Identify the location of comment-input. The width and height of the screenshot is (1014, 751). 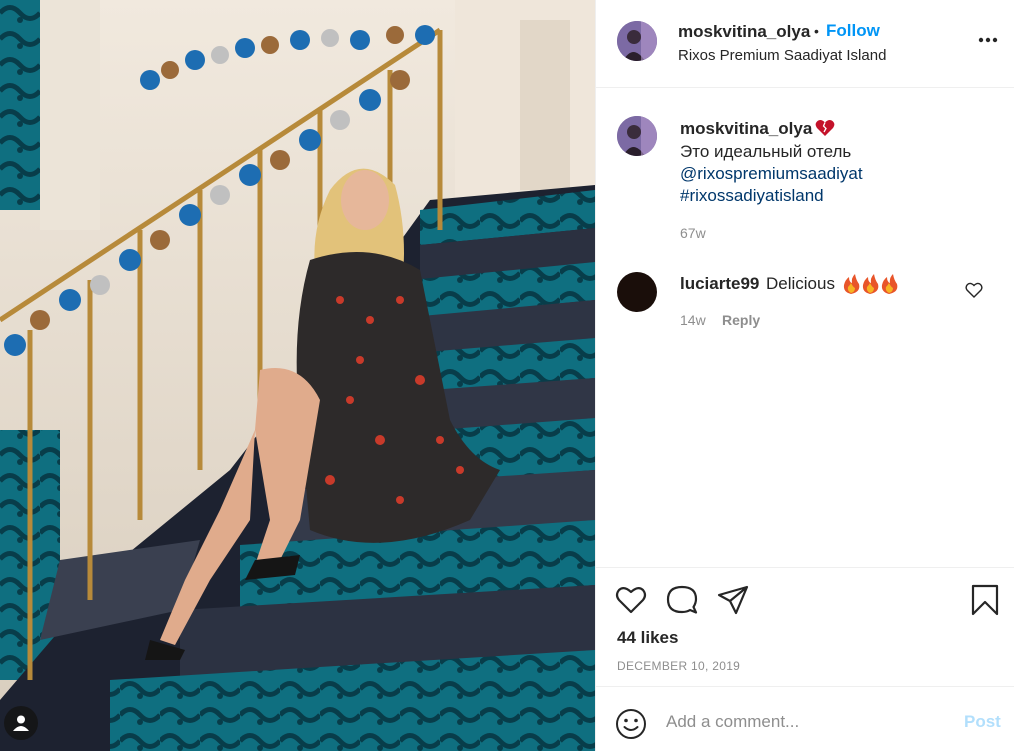
(806, 722).